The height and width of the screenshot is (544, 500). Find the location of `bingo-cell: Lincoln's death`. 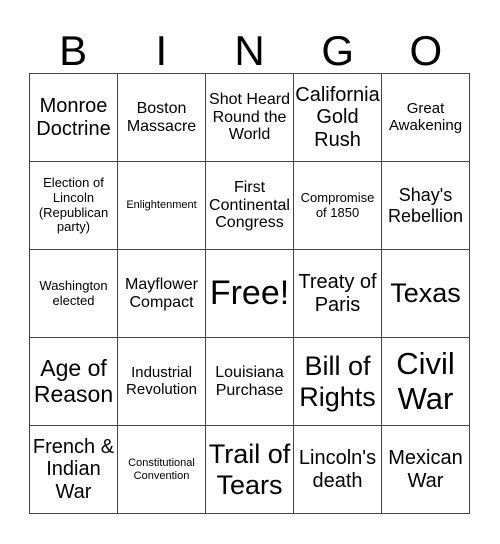

bingo-cell: Lincoln's death is located at coordinates (338, 470).